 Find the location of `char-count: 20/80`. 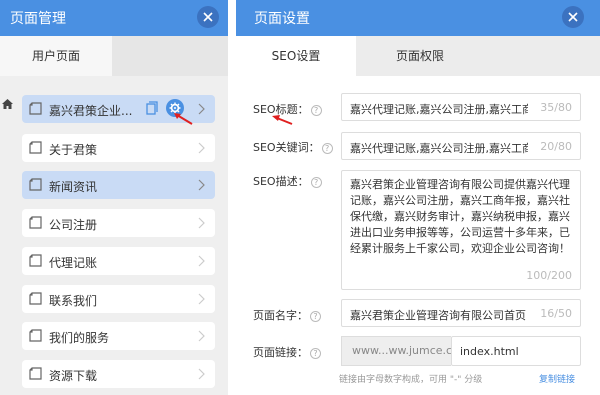

char-count: 20/80 is located at coordinates (556, 146).